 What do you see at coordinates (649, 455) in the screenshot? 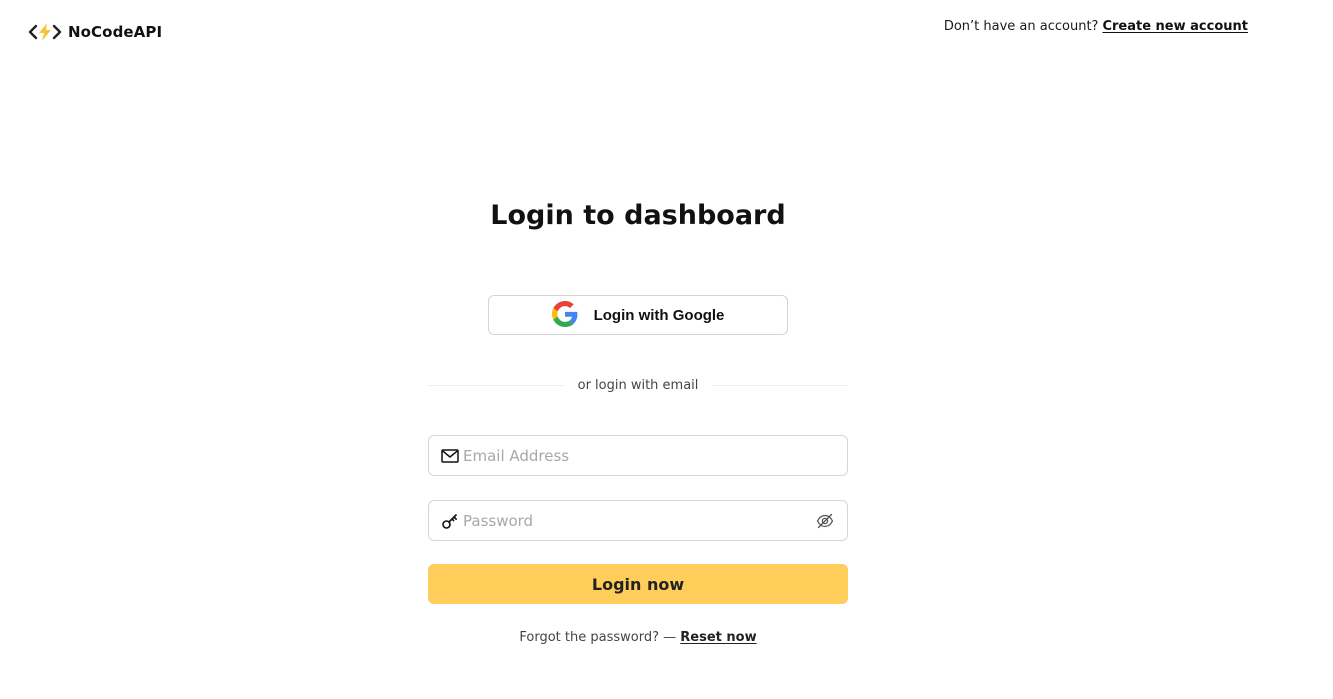
I see `email-input` at bounding box center [649, 455].